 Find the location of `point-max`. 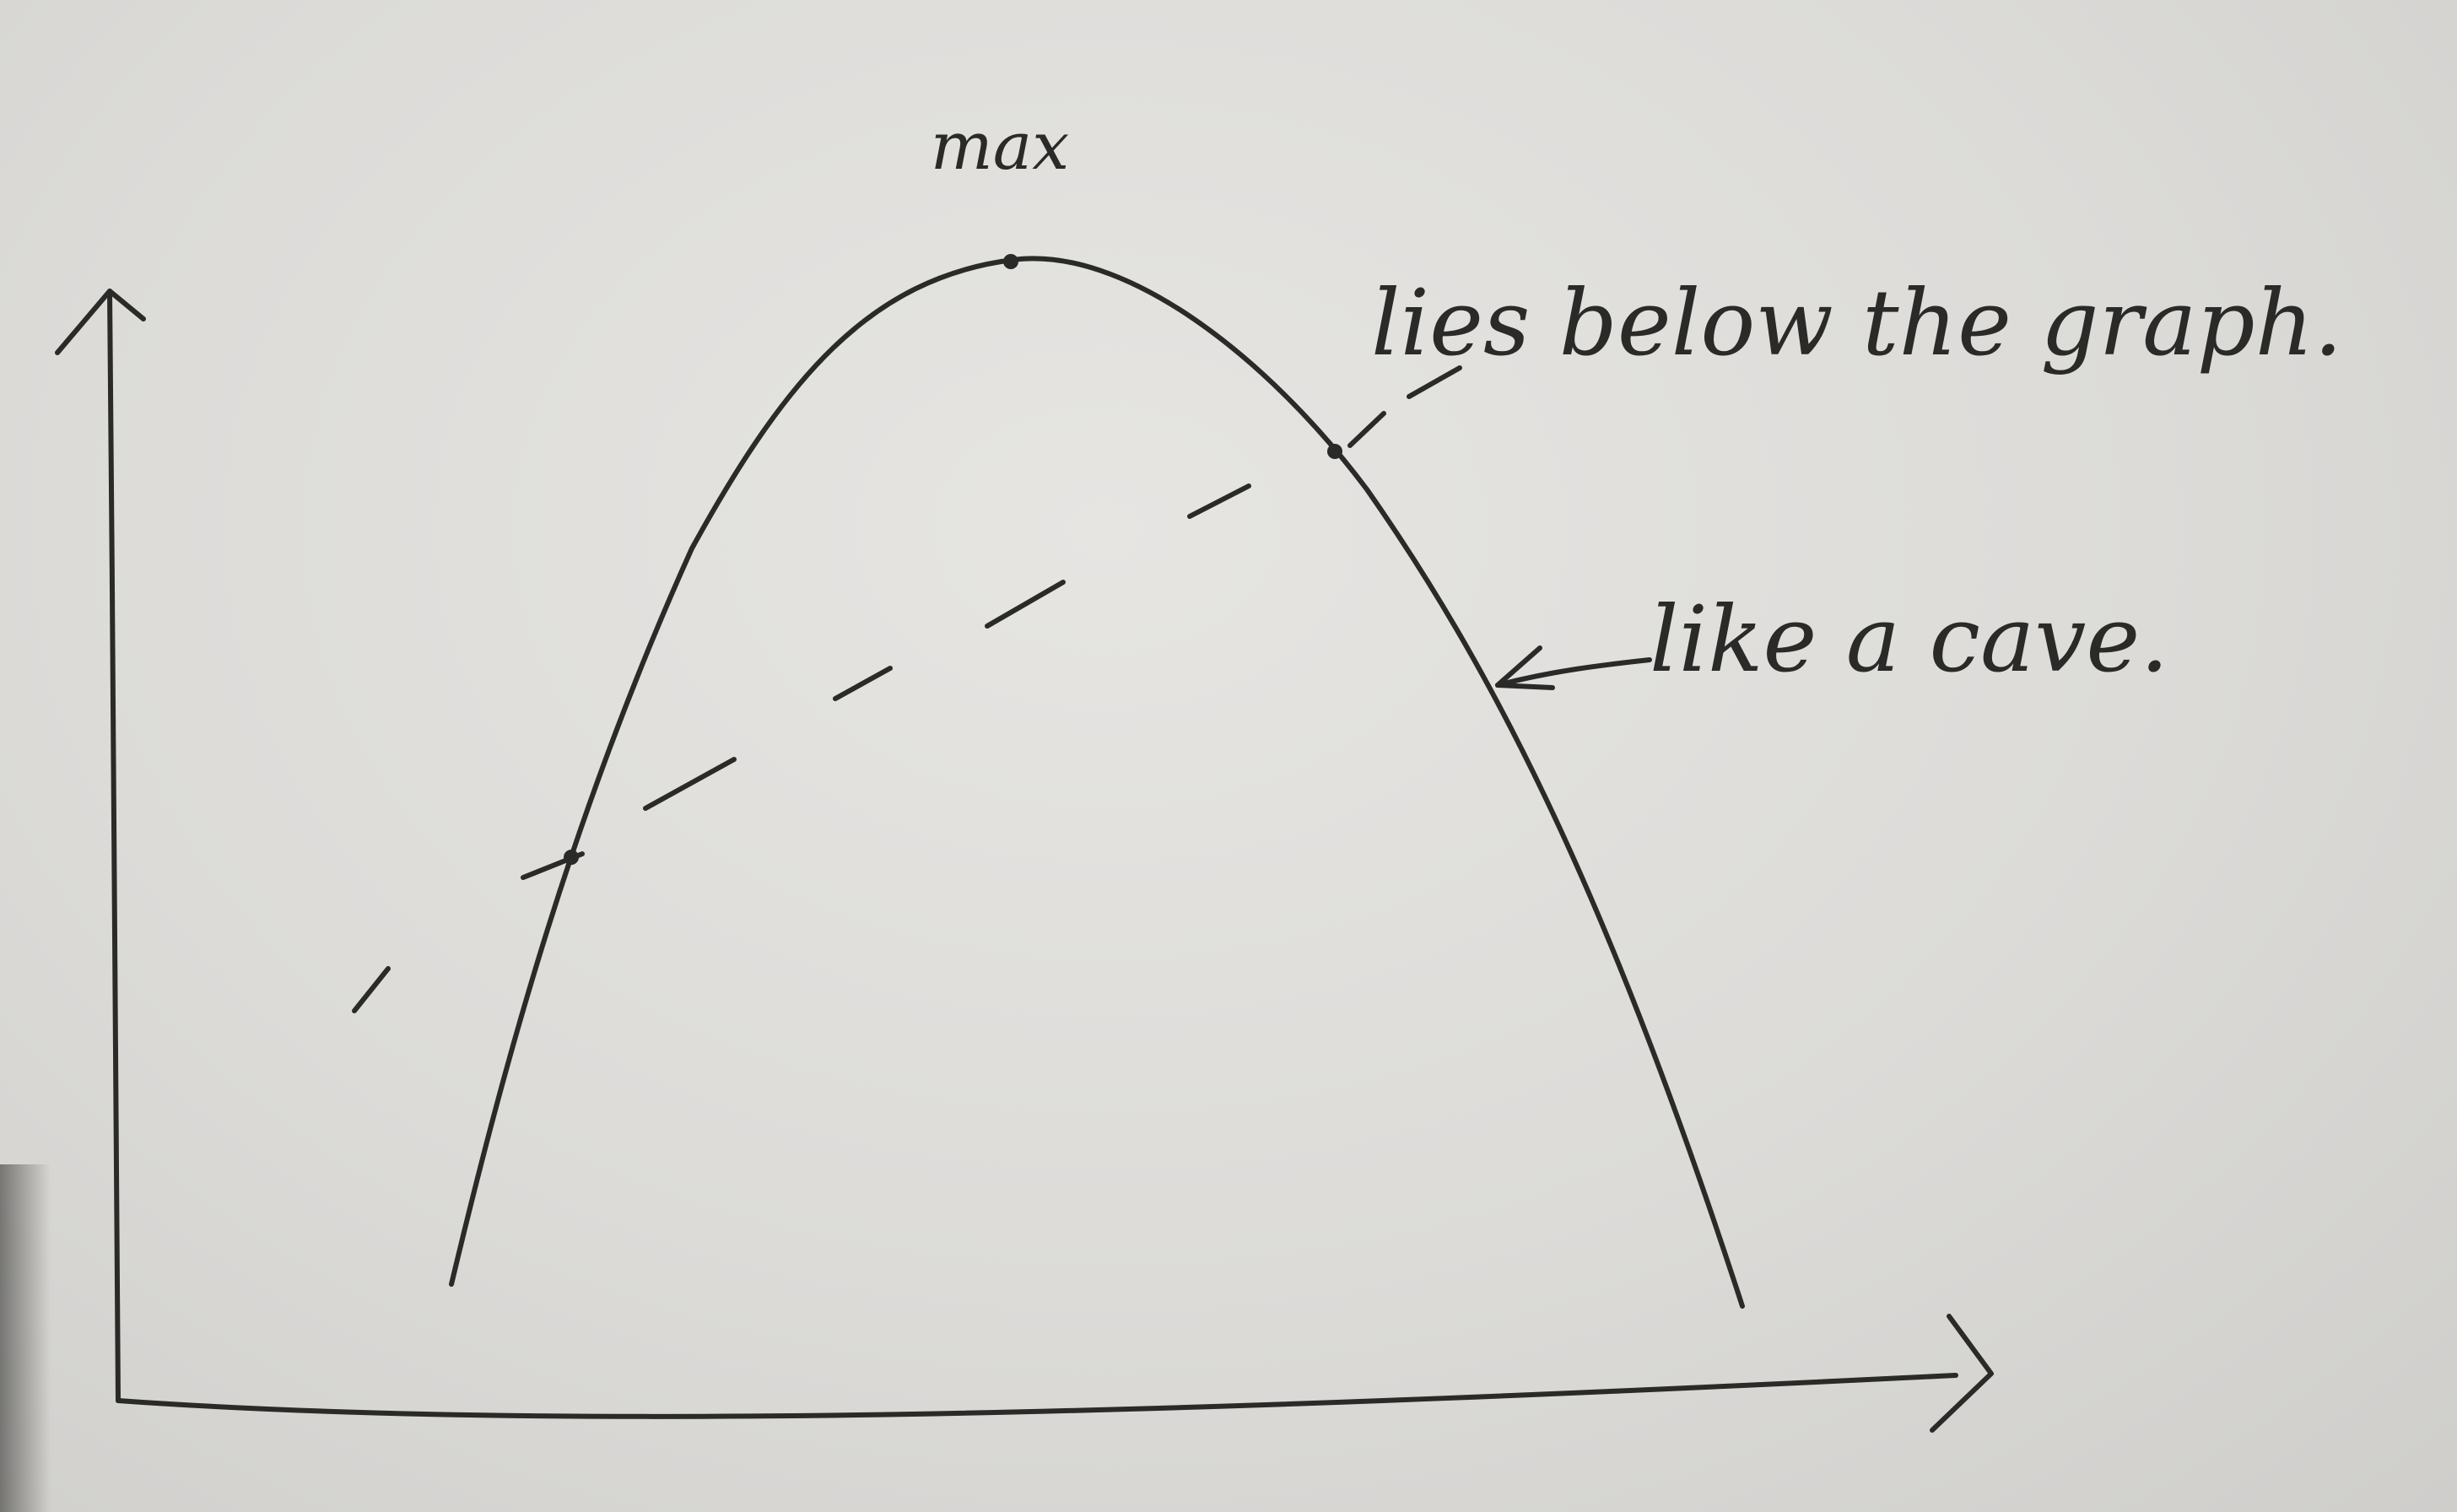

point-max is located at coordinates (1010, 261).